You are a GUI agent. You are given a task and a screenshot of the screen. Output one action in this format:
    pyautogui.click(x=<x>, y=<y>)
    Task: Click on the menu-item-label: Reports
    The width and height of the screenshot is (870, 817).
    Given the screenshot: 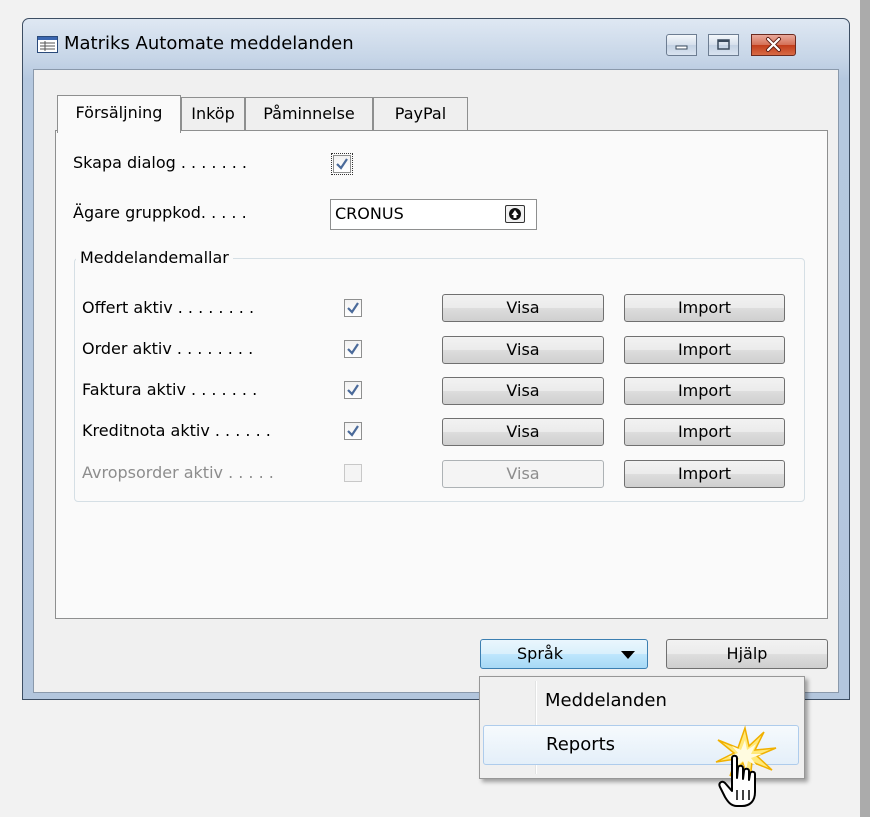 What is the action you would take?
    pyautogui.click(x=581, y=744)
    